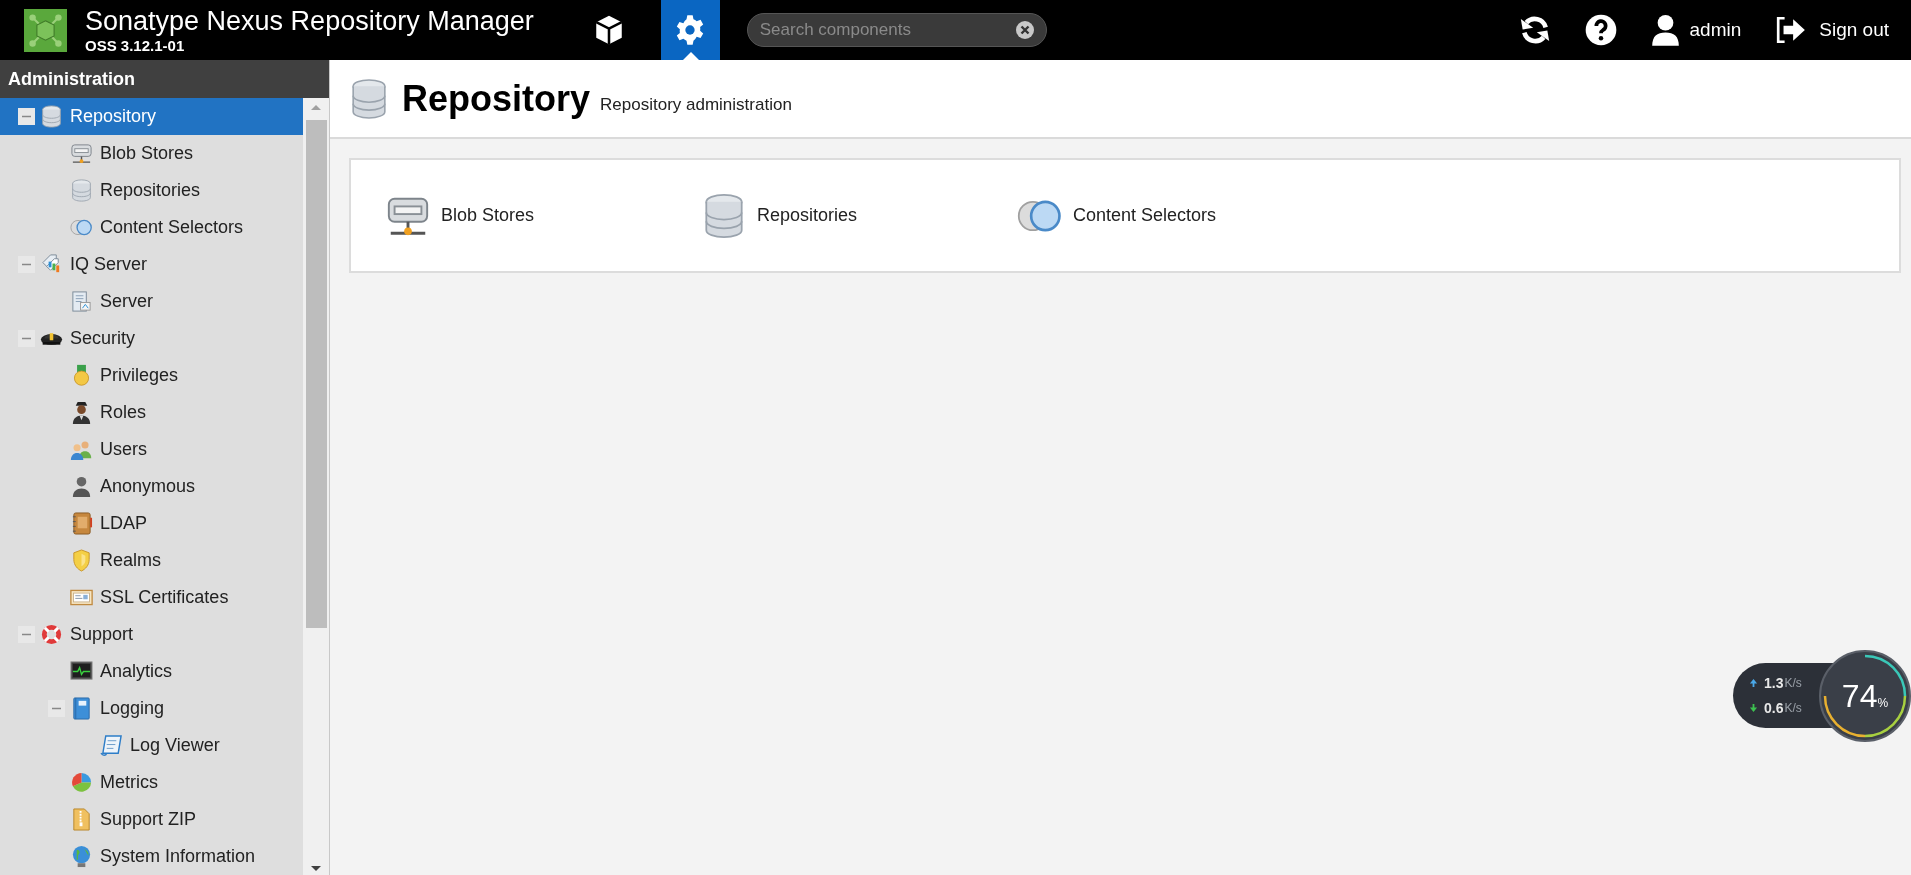 The height and width of the screenshot is (875, 1911). I want to click on address-book-icon, so click(81, 523).